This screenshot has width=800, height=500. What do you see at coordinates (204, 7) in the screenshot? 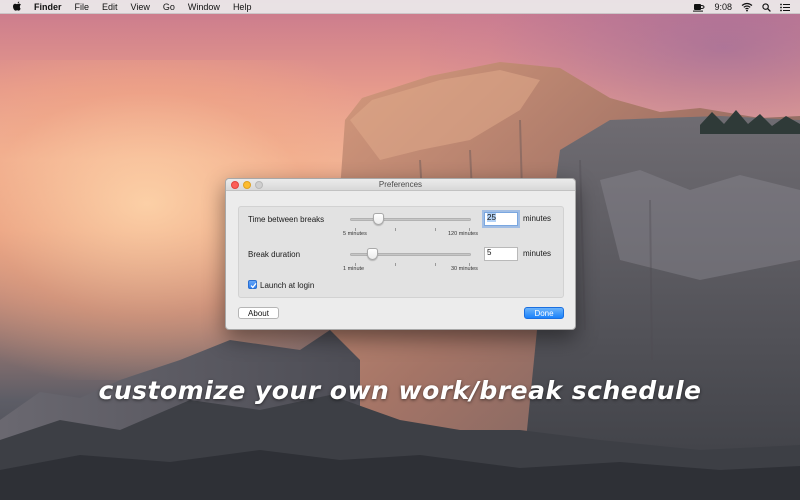
I see `menu-window: Window` at bounding box center [204, 7].